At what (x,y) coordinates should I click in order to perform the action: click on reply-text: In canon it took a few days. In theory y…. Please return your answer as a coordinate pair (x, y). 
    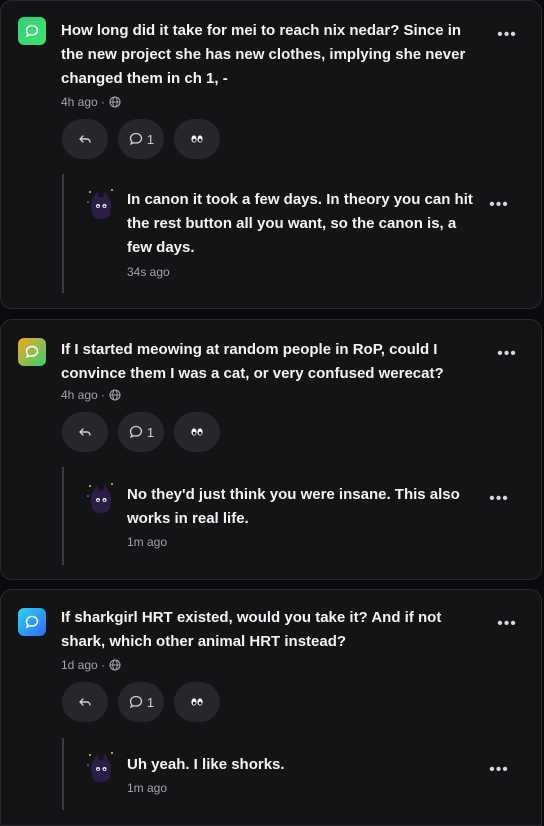
    Looking at the image, I should click on (300, 223).